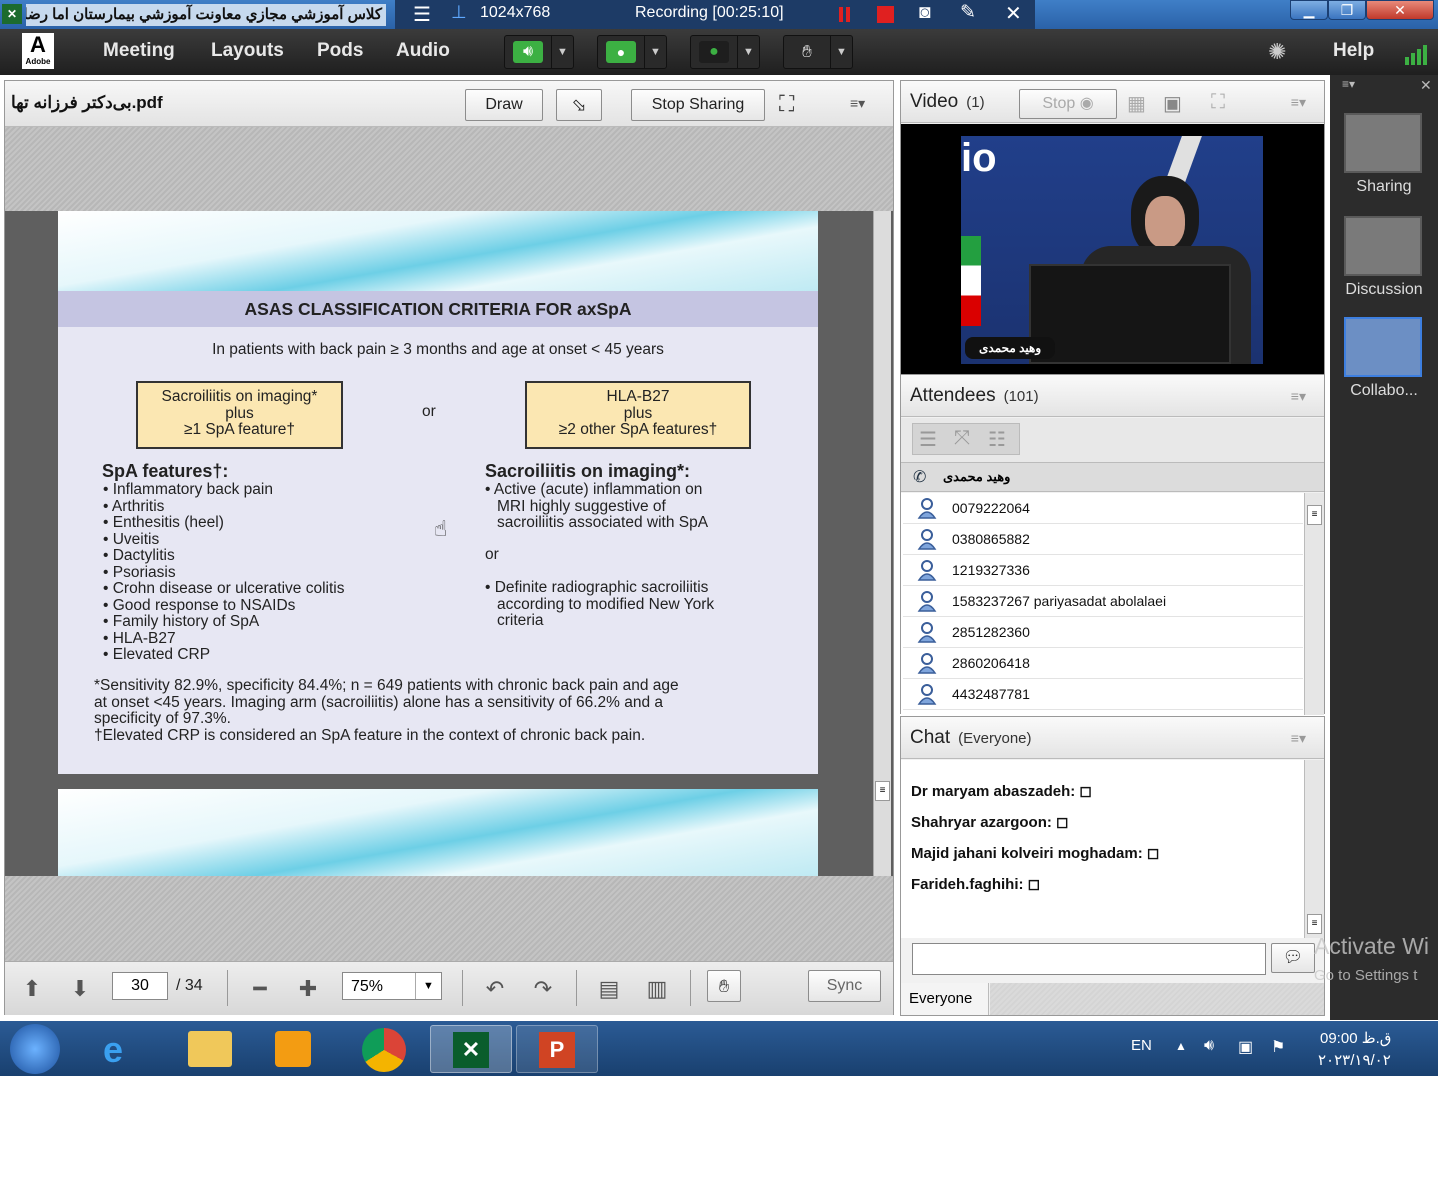 The width and height of the screenshot is (1438, 1200). Describe the element at coordinates (35, 1049) in the screenshot. I see `start-button` at that location.